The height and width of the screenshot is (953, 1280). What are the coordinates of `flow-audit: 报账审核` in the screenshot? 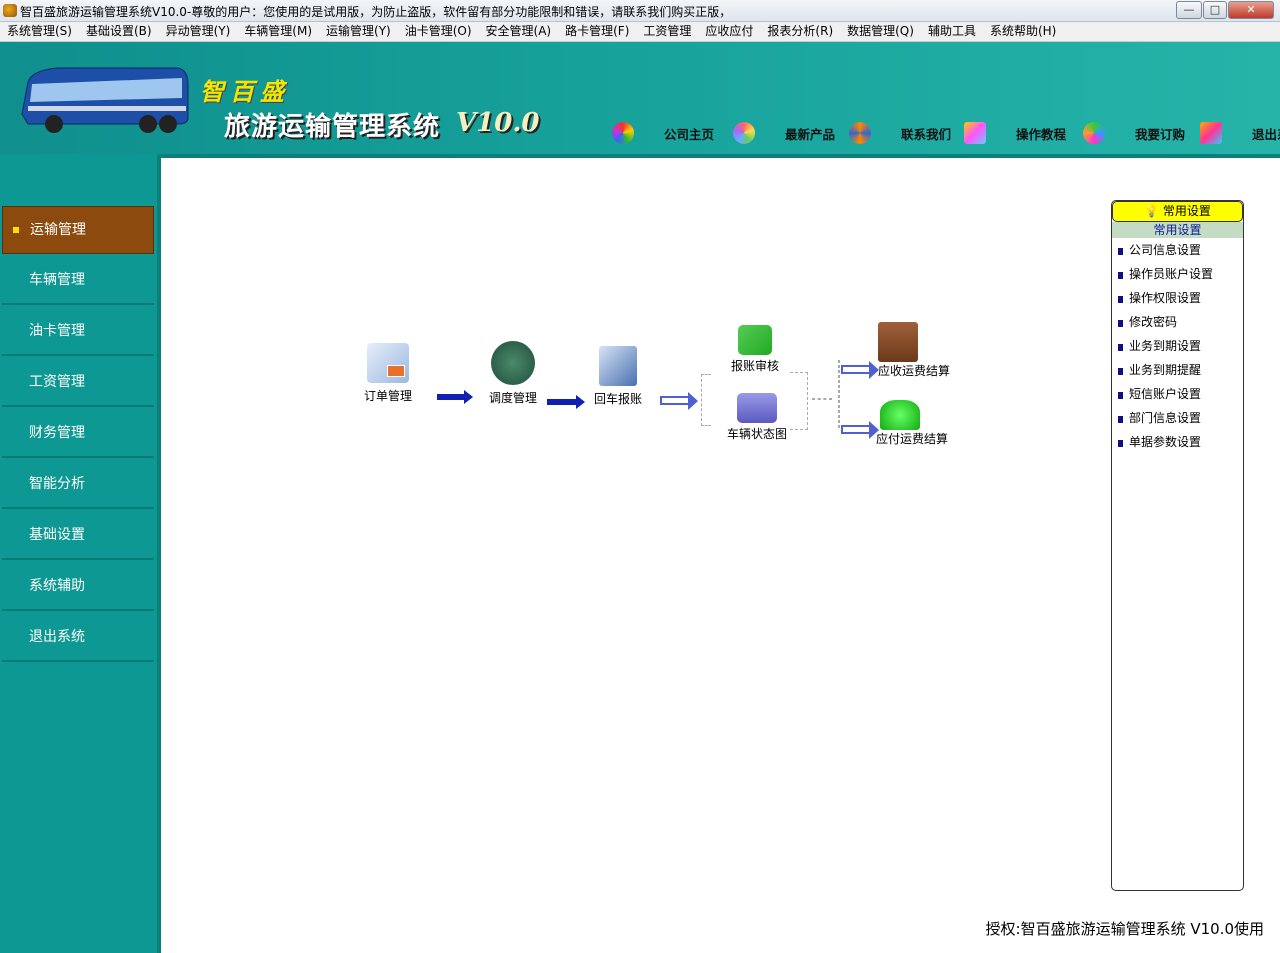 It's located at (755, 349).